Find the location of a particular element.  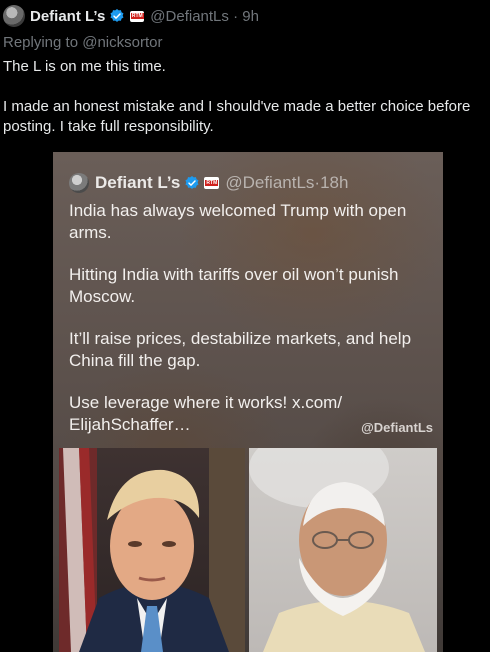

replying-to-handle: @nicksortor is located at coordinates (122, 42).